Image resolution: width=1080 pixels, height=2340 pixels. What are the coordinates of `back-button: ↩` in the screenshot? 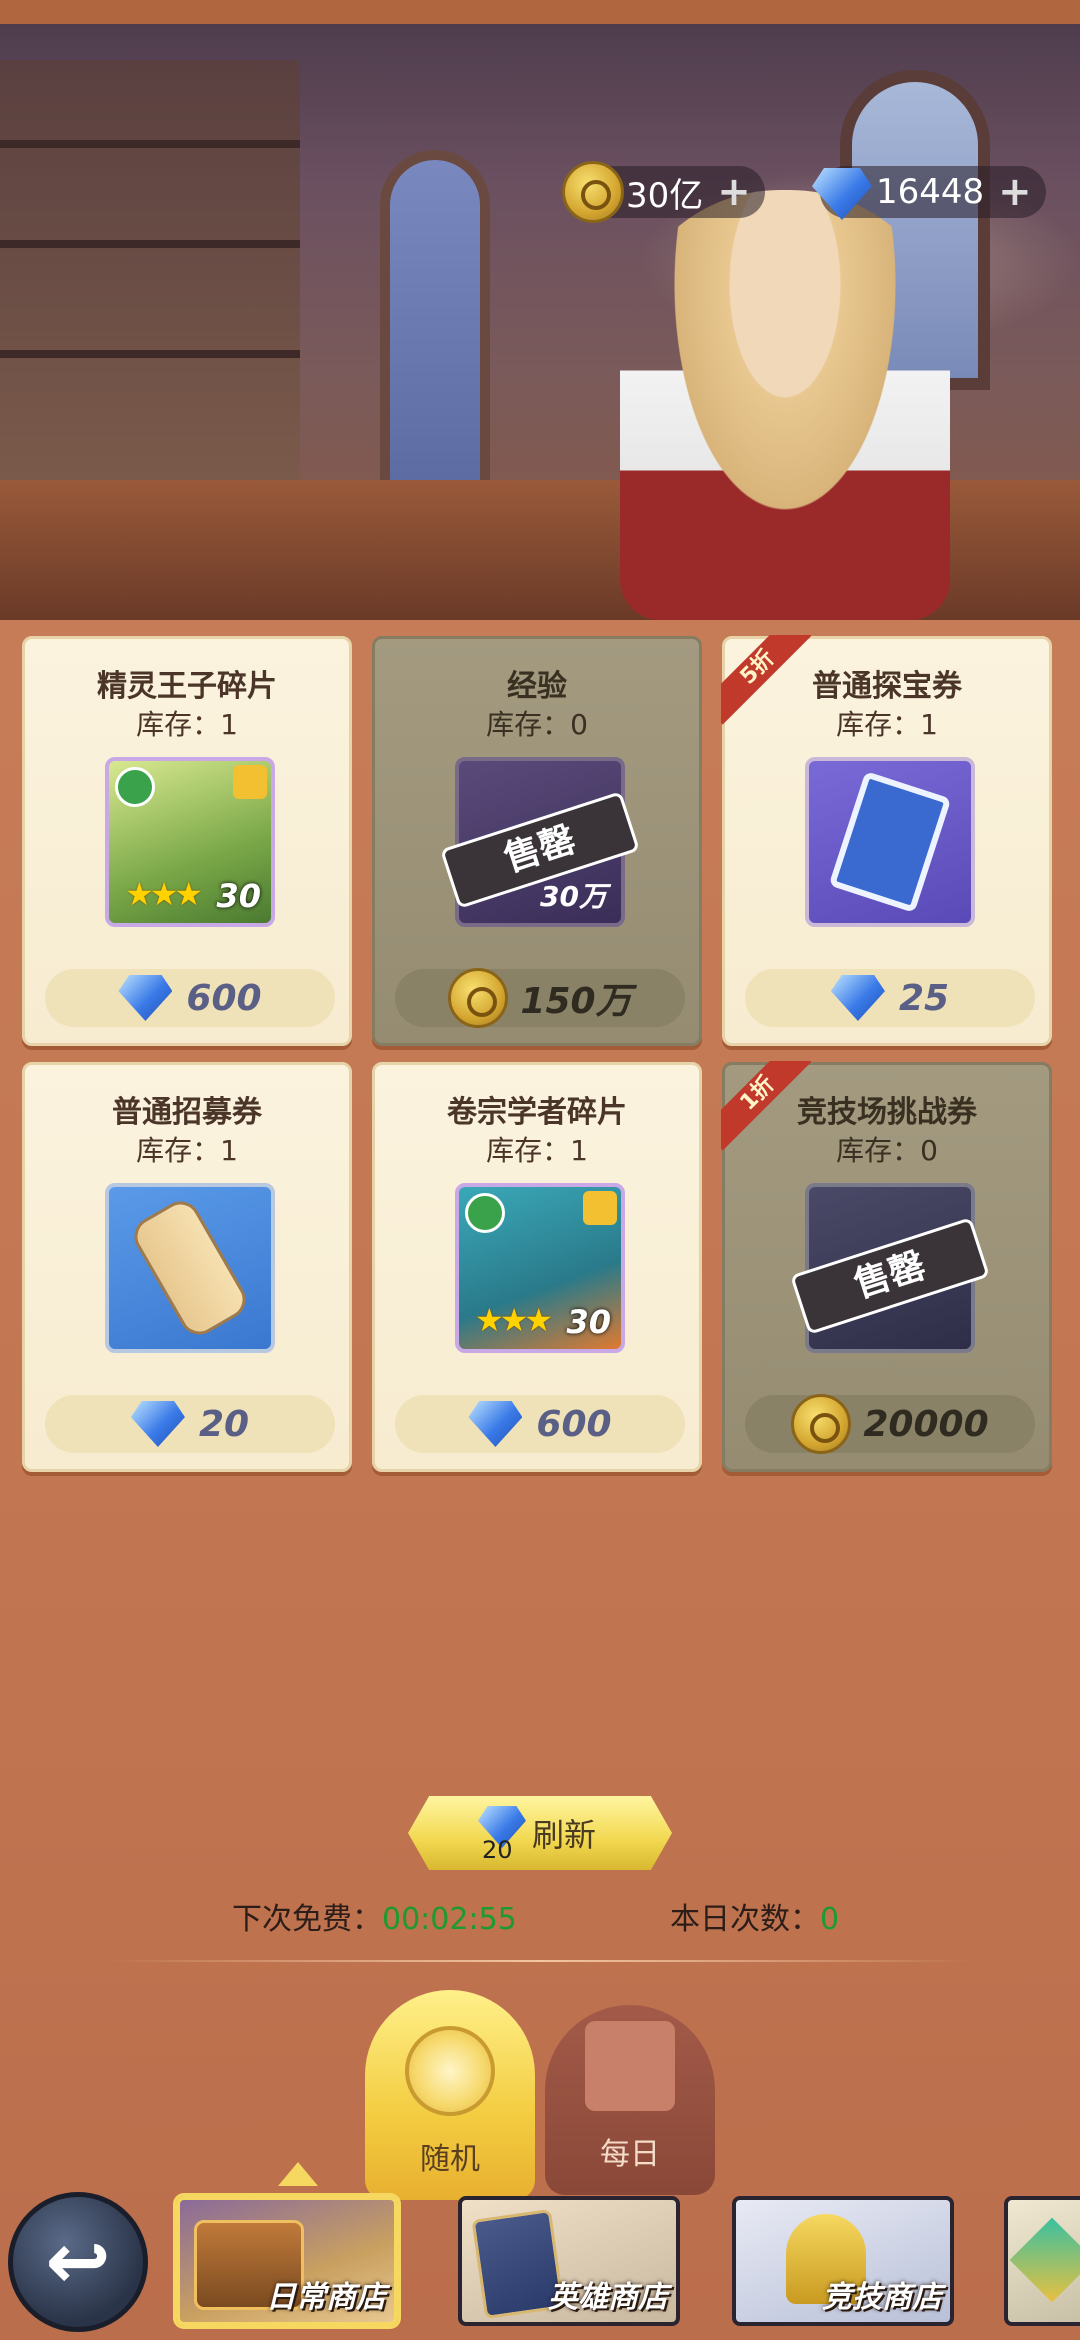 It's located at (78, 2262).